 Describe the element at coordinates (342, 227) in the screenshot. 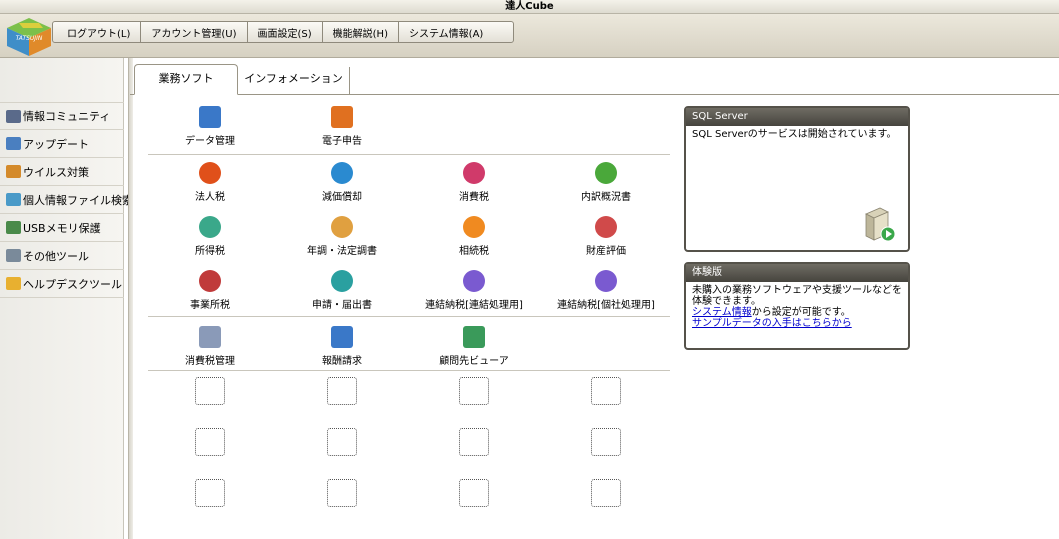

I see `year-end-icon` at that location.